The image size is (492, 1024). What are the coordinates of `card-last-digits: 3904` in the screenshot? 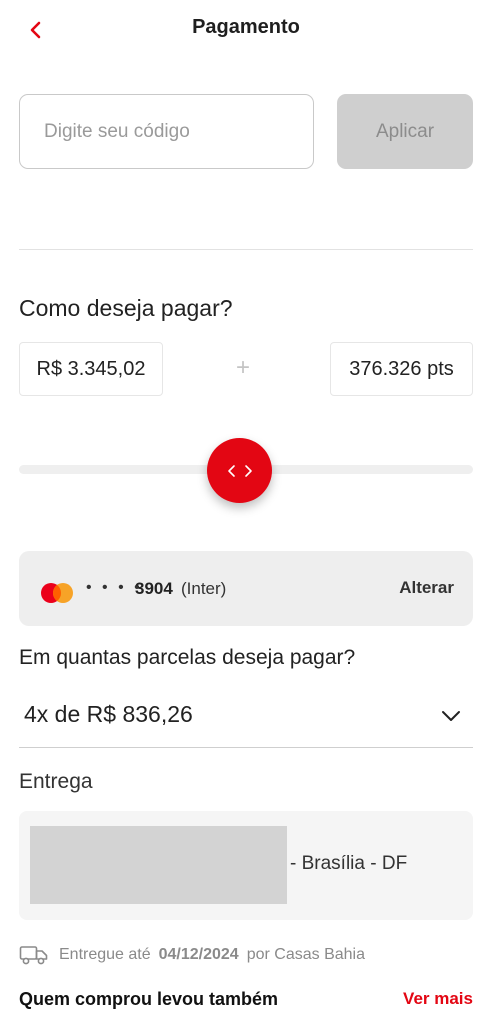 It's located at (154, 588).